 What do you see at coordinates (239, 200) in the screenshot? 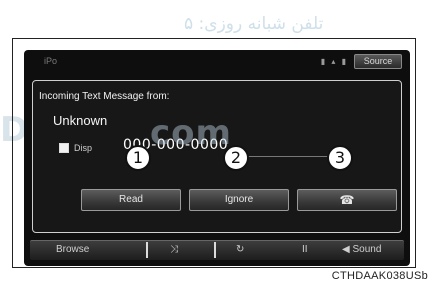
I see `ignore-button: Ignore` at bounding box center [239, 200].